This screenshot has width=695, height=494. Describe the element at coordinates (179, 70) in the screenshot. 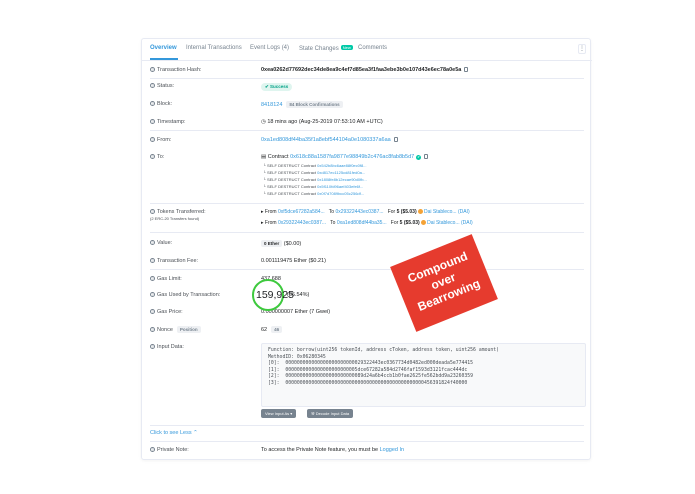

I see `tx-hash-label: Transaction Hash:` at that location.